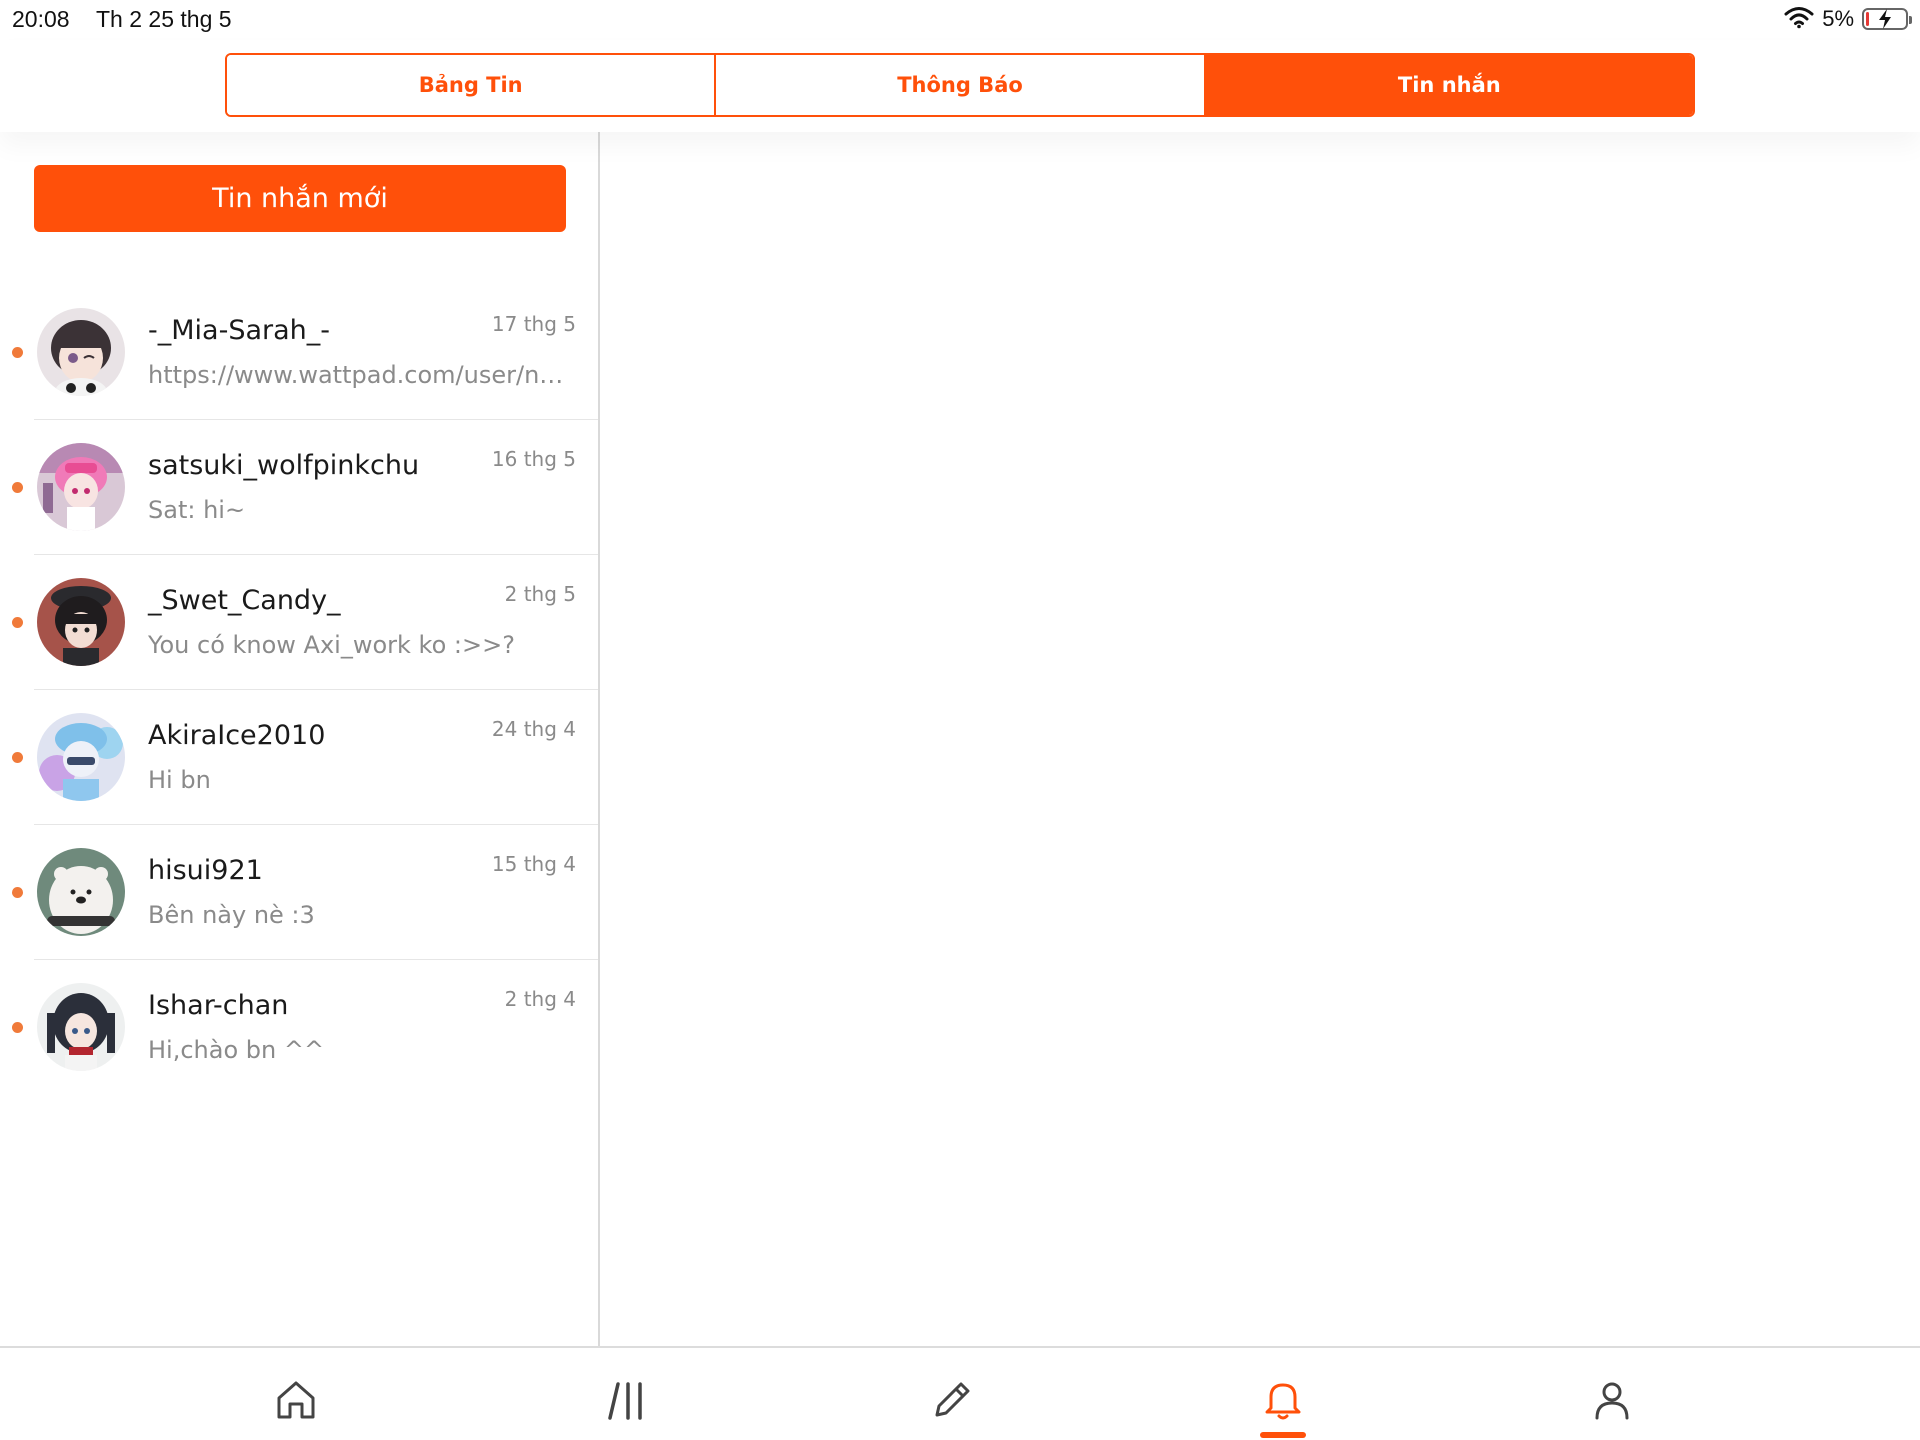 Image resolution: width=1920 pixels, height=1440 pixels. What do you see at coordinates (237, 735) in the screenshot?
I see `conversation-name: AkiraIce2010` at bounding box center [237, 735].